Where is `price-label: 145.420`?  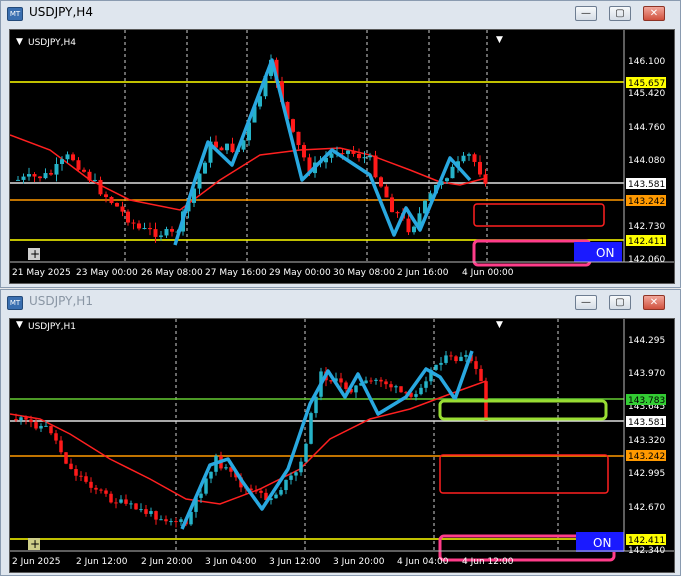
price-label: 145.420 is located at coordinates (646, 94).